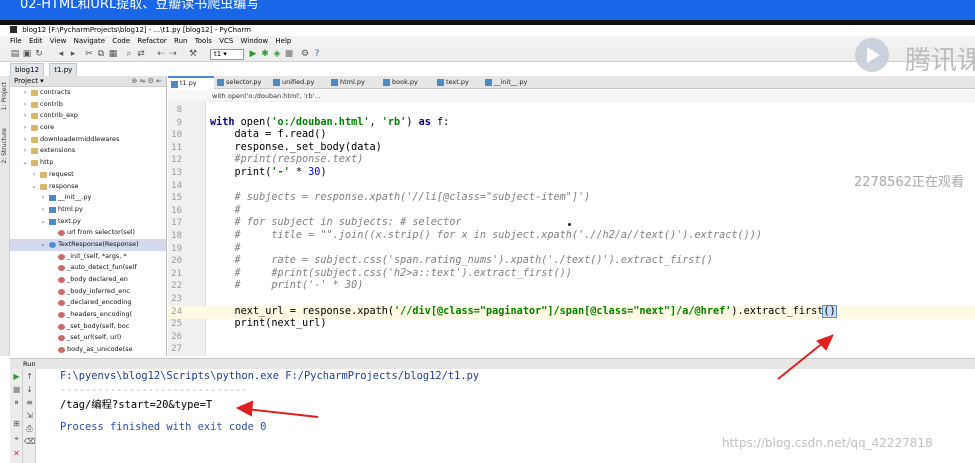  Describe the element at coordinates (29, 416) in the screenshot. I see `scroll-end-icon: ⇲` at that location.